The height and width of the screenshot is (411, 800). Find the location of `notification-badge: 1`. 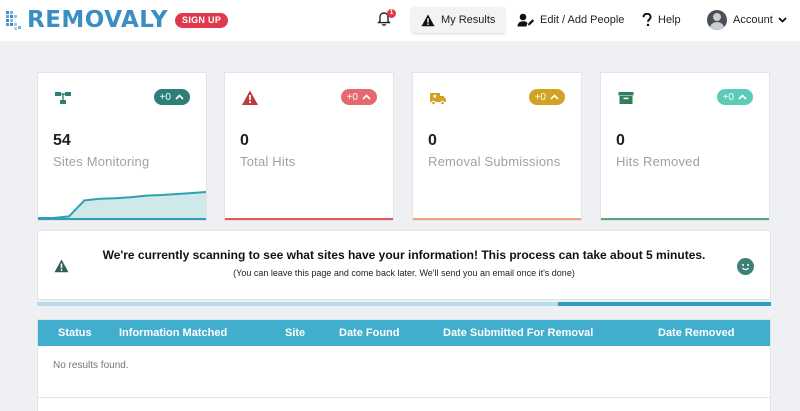

notification-badge: 1 is located at coordinates (391, 13).